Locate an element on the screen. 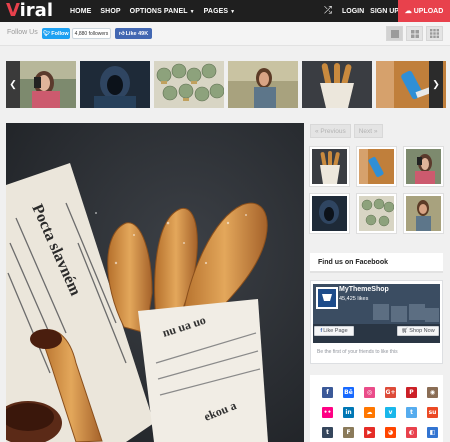 The height and width of the screenshot is (442, 450). reddit-icon: ◕ is located at coordinates (390, 432).